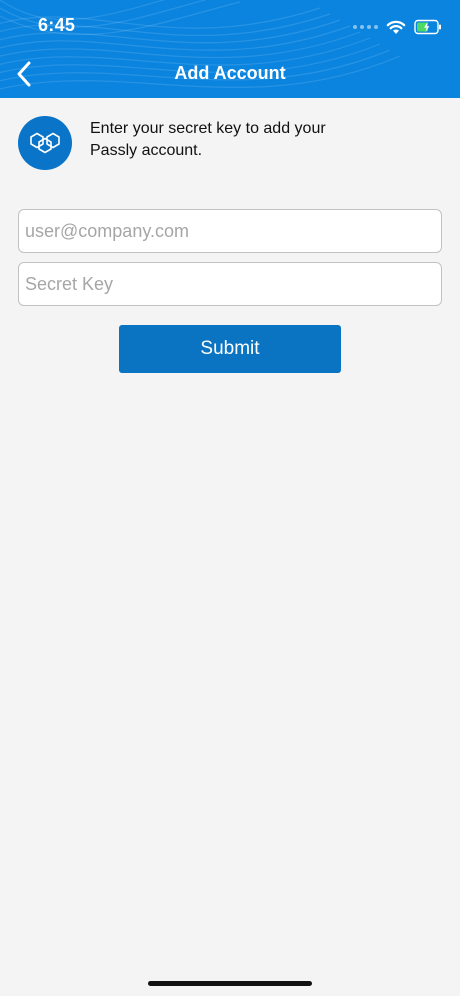 This screenshot has height=996, width=460. What do you see at coordinates (230, 49) in the screenshot?
I see `header-bar: 6:45 Add Account` at bounding box center [230, 49].